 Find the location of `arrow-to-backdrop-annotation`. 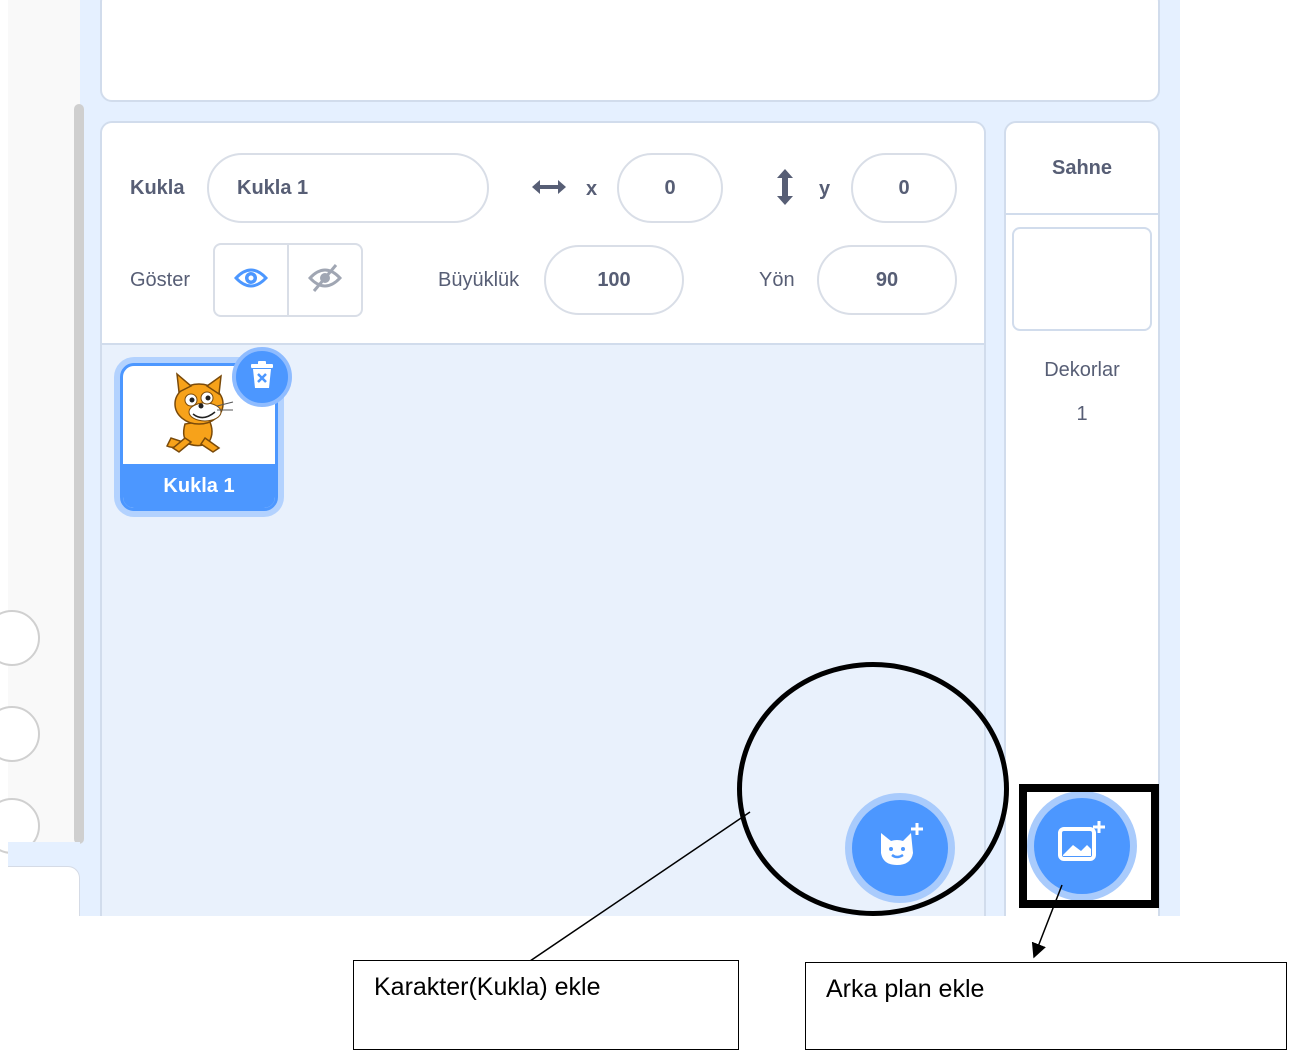

arrow-to-backdrop-annotation is located at coordinates (1047, 921).